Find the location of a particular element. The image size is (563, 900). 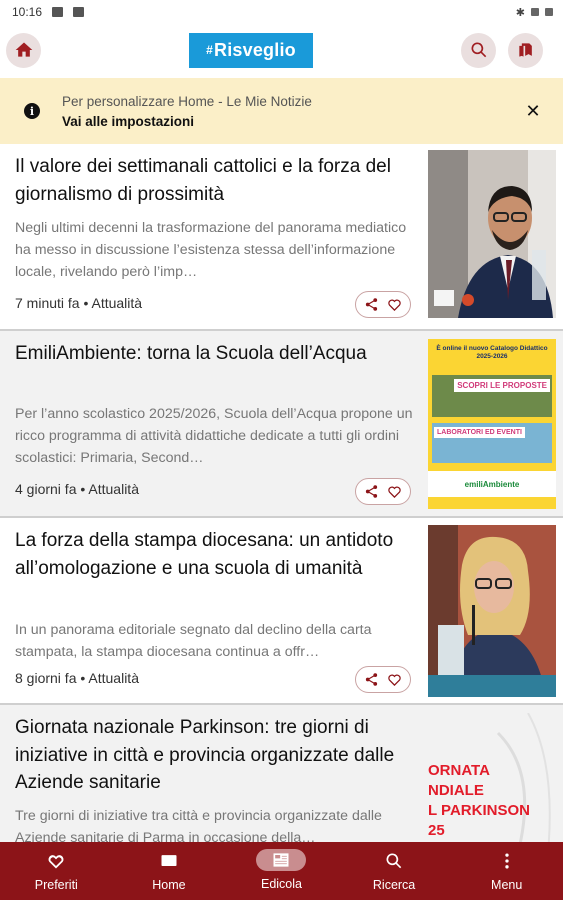

catalog-photo: LABORATORI ED EVENTI is located at coordinates (492, 443).